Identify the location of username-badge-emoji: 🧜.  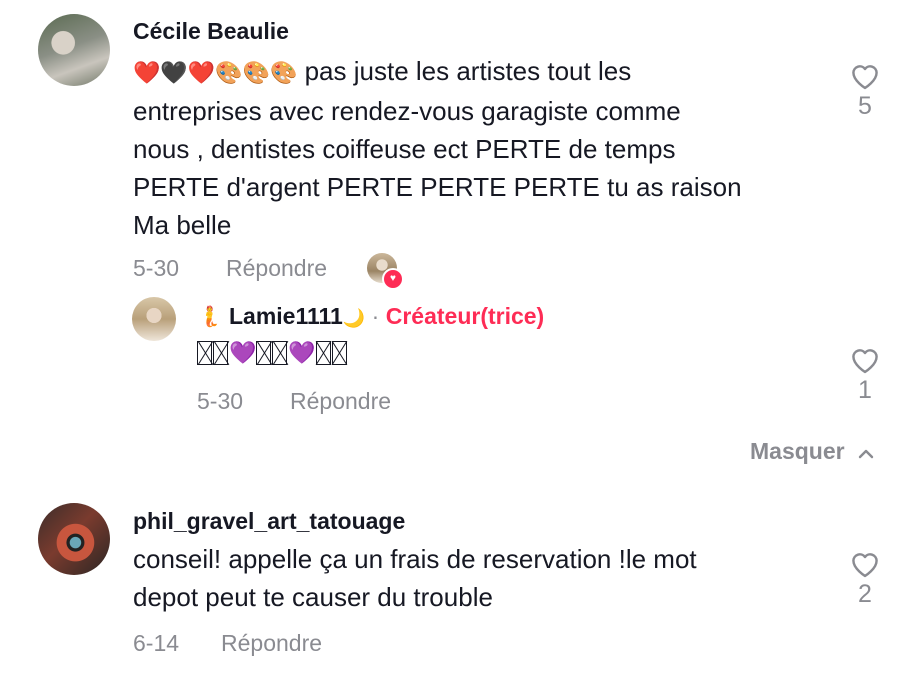
(209, 317).